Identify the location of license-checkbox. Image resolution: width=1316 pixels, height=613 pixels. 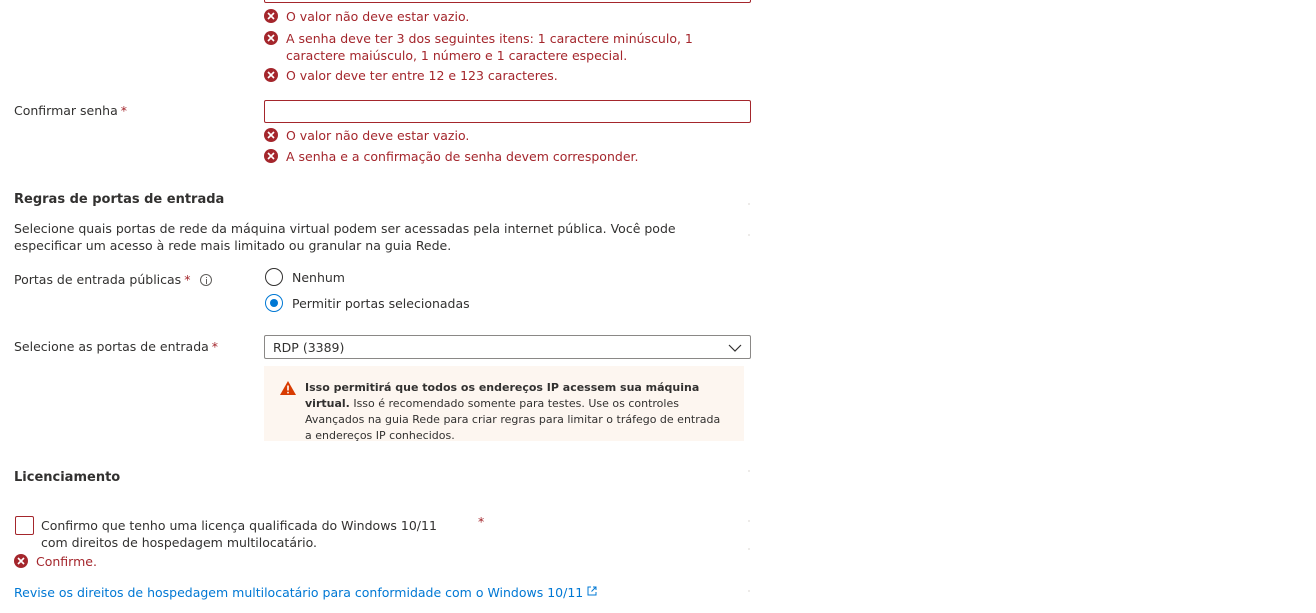
(24, 525).